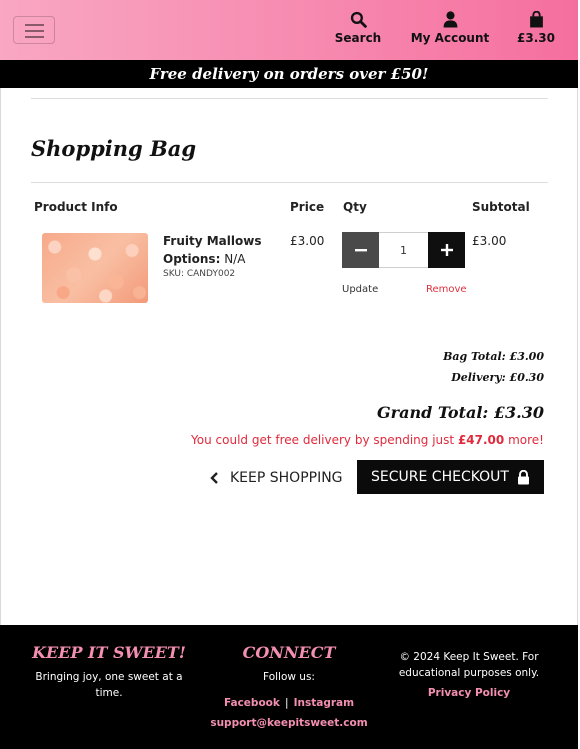 The image size is (580, 749). Describe the element at coordinates (109, 652) in the screenshot. I see `footer-brand-title: KEEP IT SWEET!` at that location.